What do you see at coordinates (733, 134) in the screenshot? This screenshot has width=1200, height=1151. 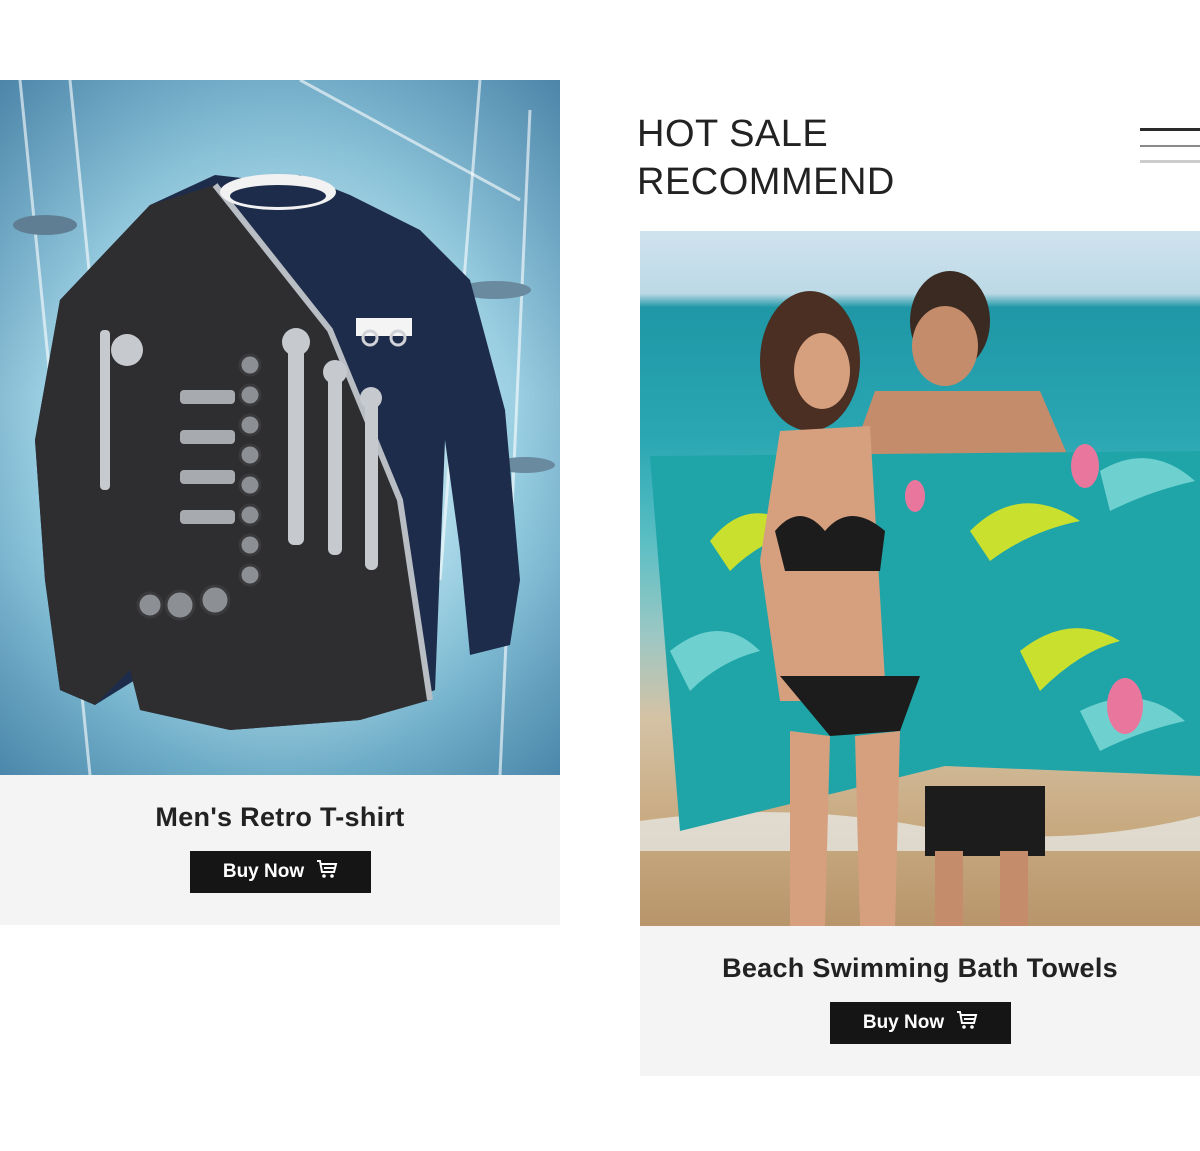 I see `section-heading-line1: HOT SALE` at bounding box center [733, 134].